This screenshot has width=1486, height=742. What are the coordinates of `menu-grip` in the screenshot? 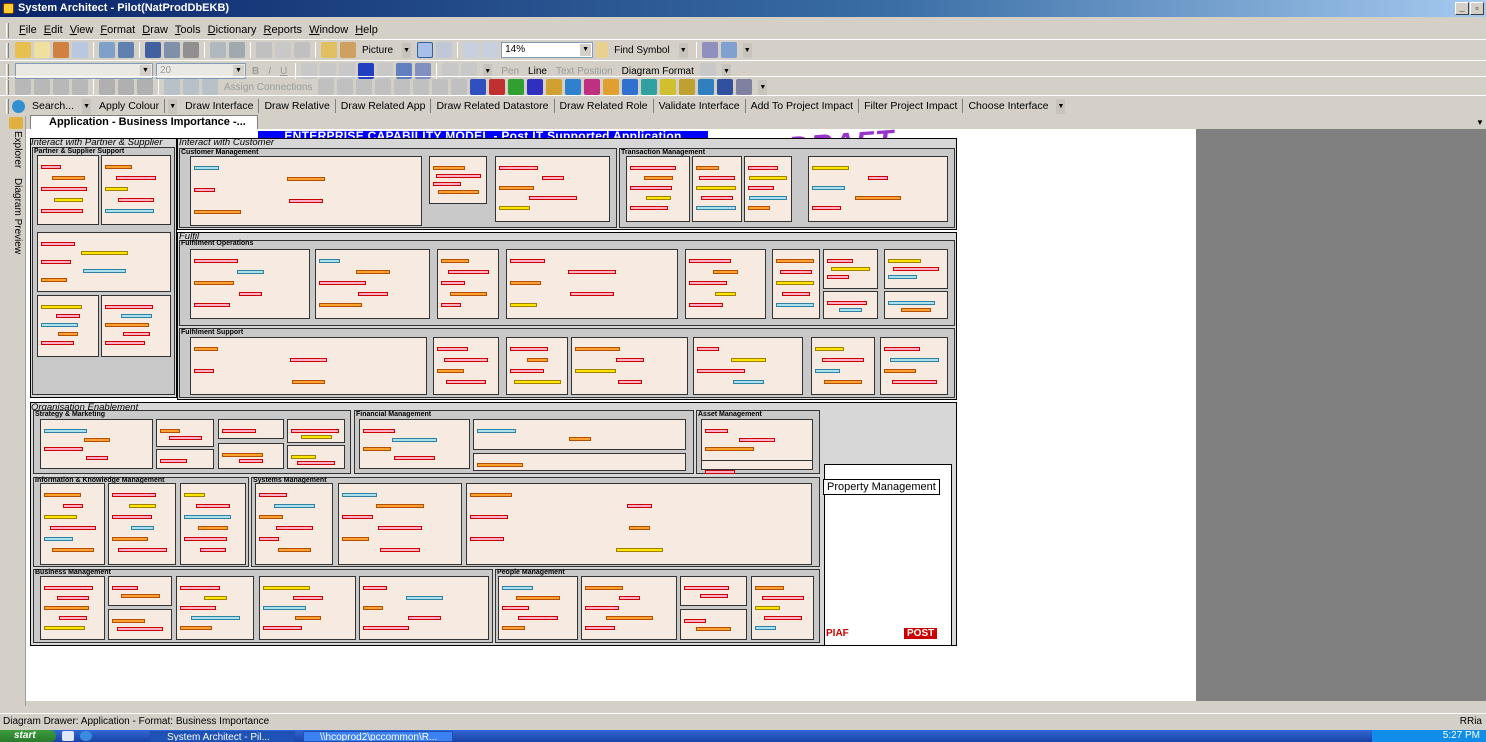 It's located at (7, 30).